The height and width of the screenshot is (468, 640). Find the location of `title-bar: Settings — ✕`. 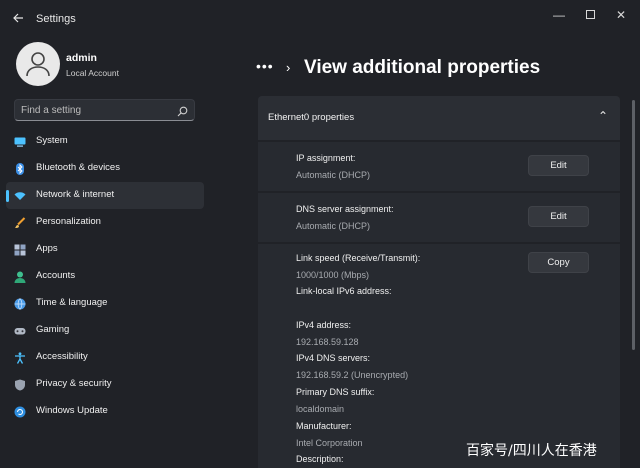

title-bar: Settings — ✕ is located at coordinates (320, 18).